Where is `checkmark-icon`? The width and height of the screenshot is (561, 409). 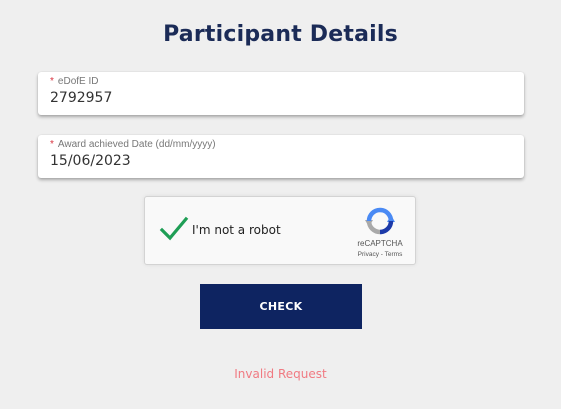
checkmark-icon is located at coordinates (174, 229).